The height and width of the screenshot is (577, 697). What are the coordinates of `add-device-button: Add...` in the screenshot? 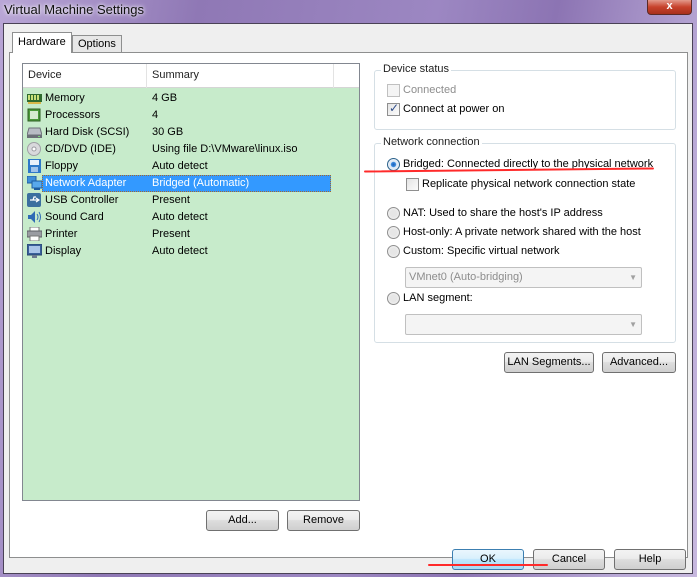 It's located at (242, 520).